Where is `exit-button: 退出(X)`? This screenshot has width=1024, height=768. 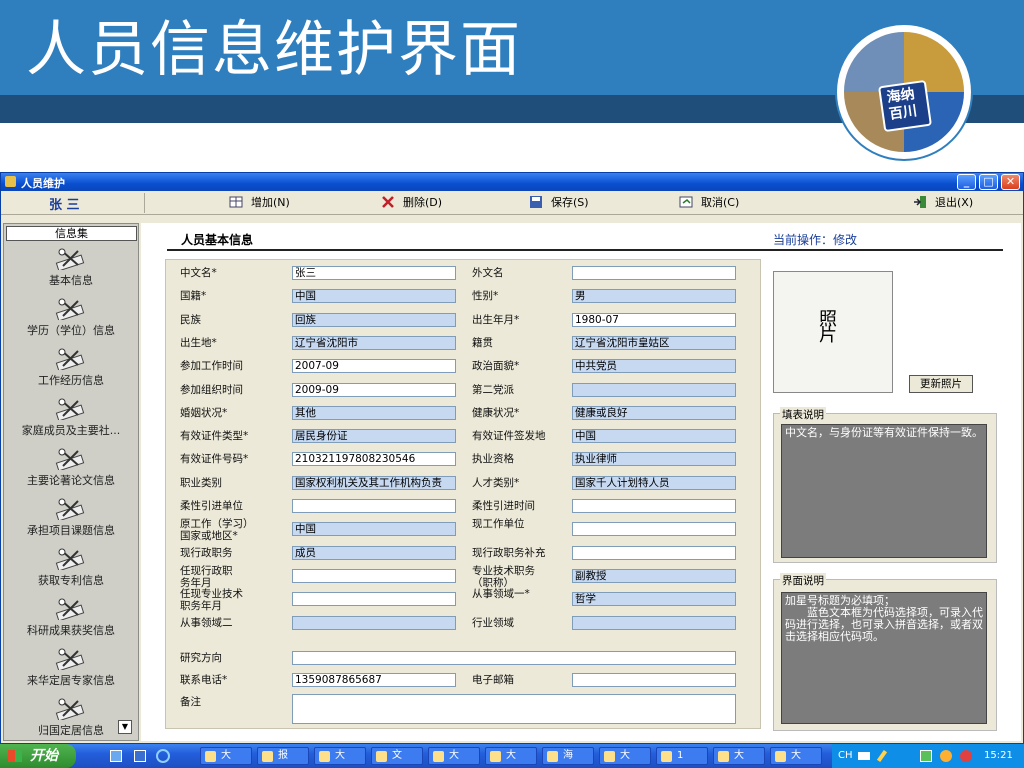 exit-button: 退出(X) is located at coordinates (943, 203).